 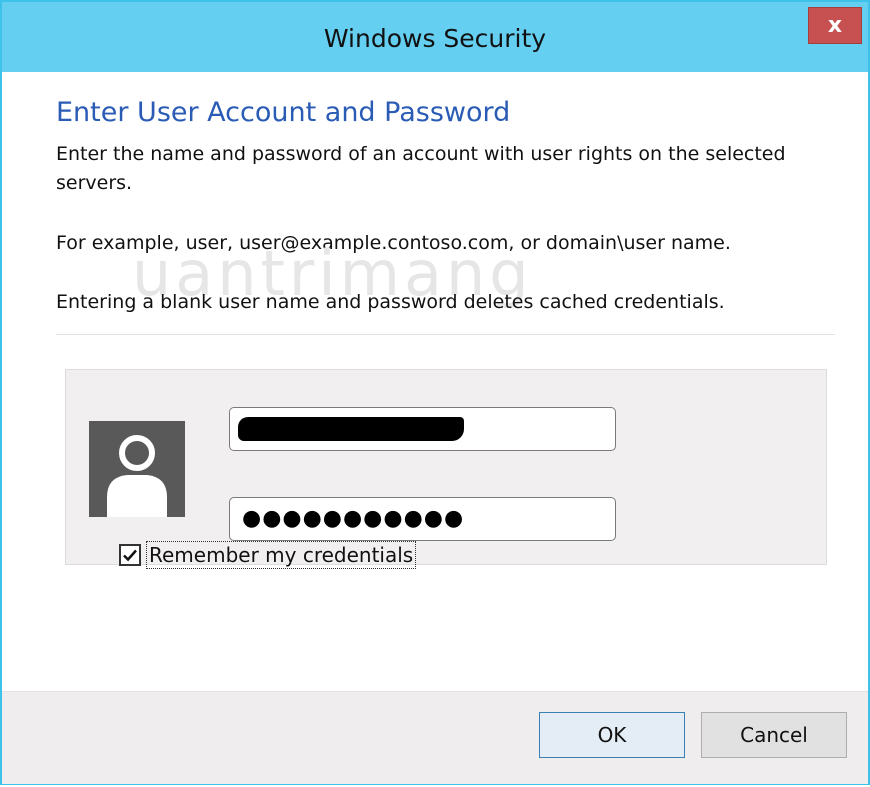 I want to click on checkmark-icon, so click(x=130, y=555).